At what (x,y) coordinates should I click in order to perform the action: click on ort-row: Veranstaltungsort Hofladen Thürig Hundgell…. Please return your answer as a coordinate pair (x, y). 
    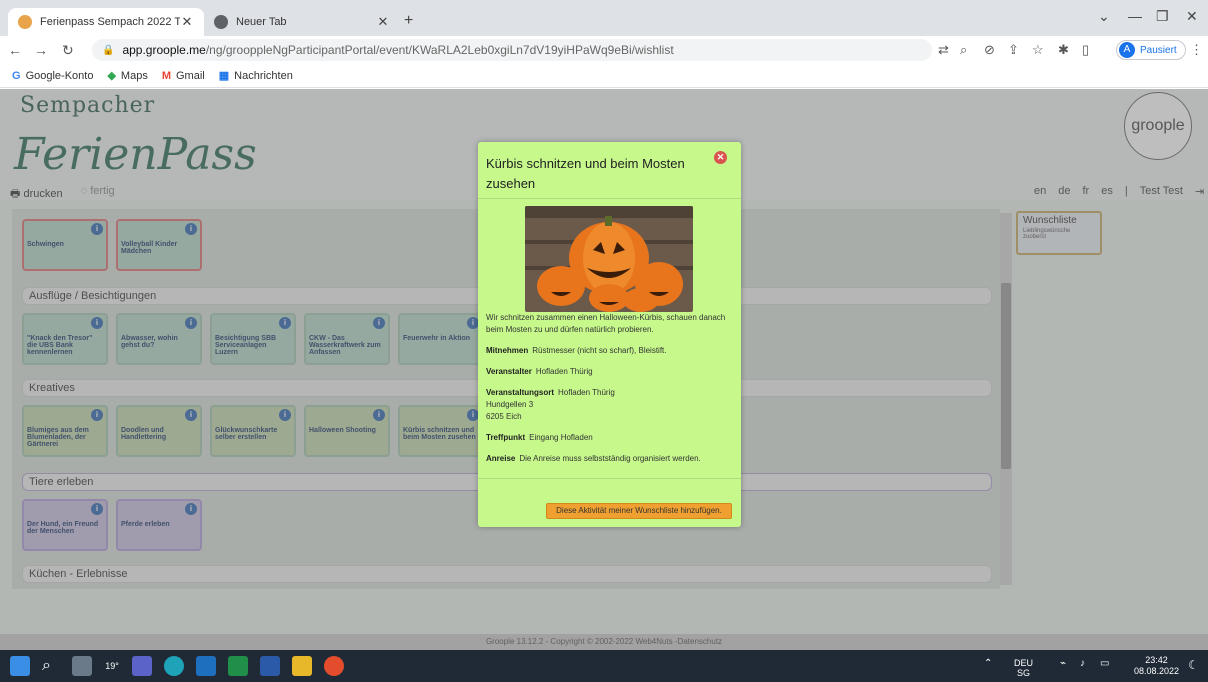
    Looking at the image, I should click on (610, 405).